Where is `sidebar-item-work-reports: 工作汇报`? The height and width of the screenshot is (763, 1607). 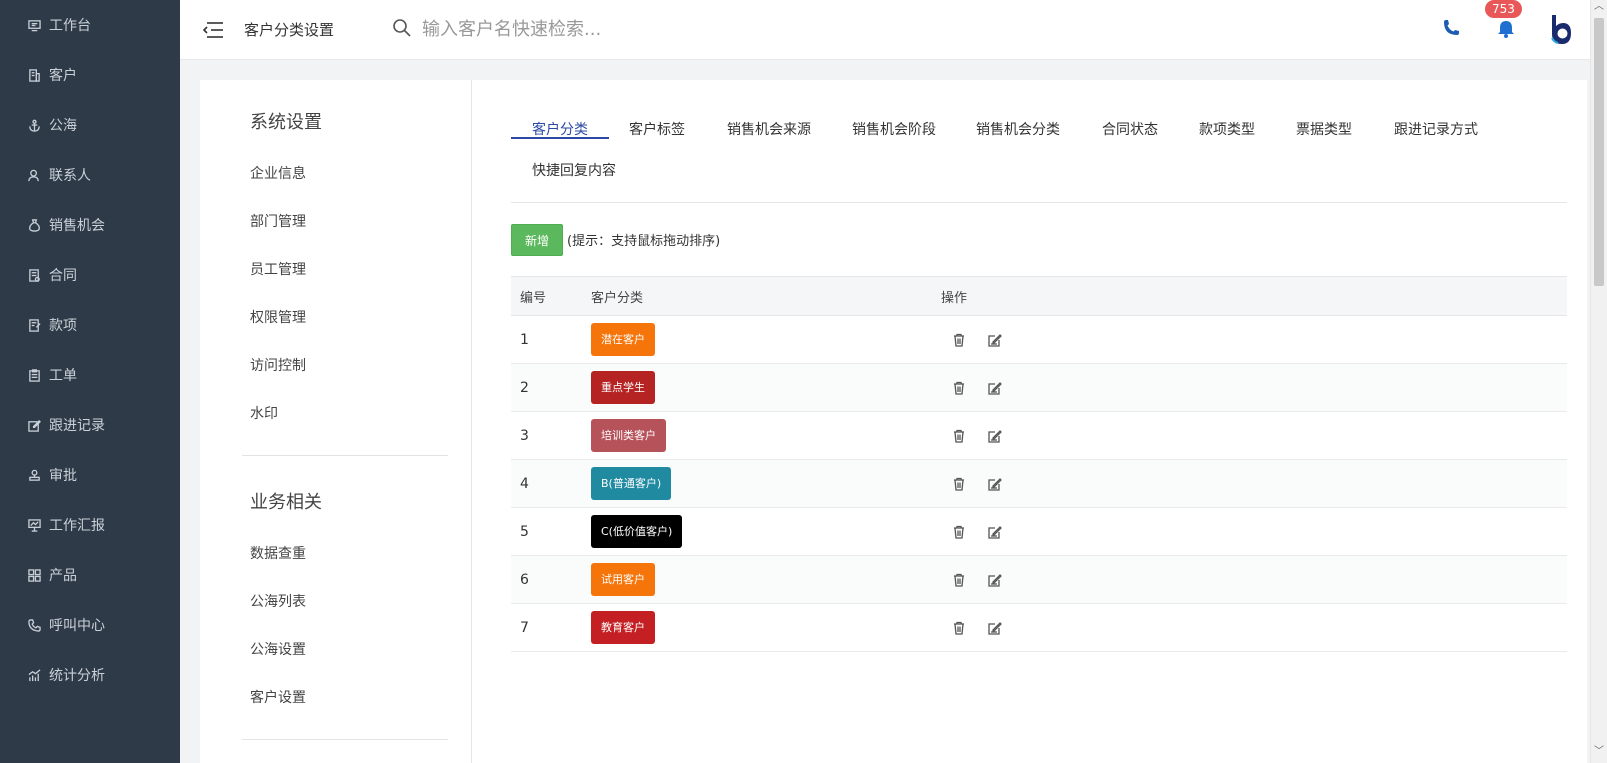
sidebar-item-work-reports: 工作汇报 is located at coordinates (90, 525).